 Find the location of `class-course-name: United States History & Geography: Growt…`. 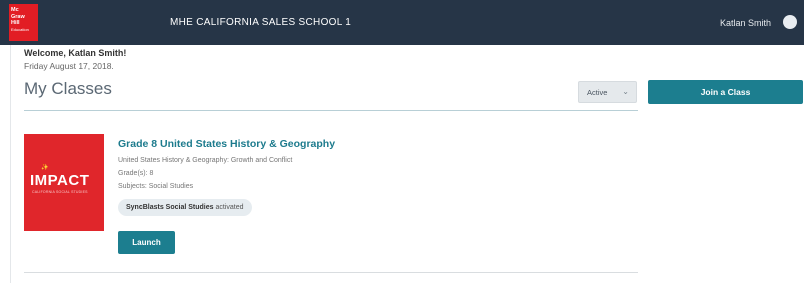

class-course-name: United States History & Geography: Growt… is located at coordinates (205, 160).